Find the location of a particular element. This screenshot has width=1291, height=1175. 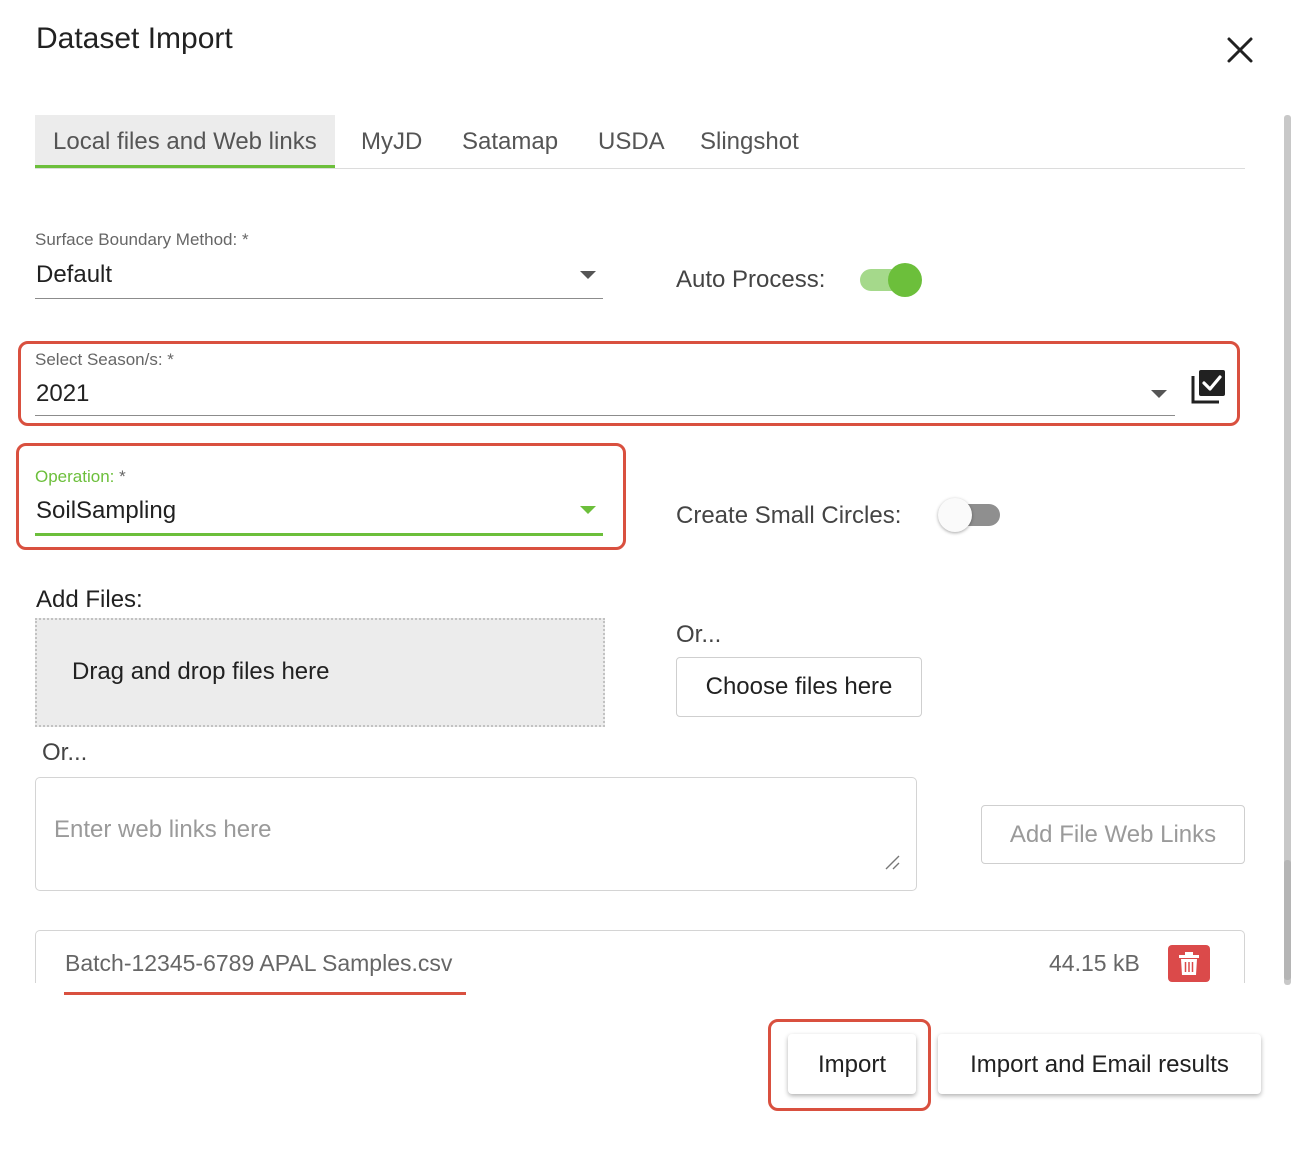

season-select: 2021 is located at coordinates (576, 394).